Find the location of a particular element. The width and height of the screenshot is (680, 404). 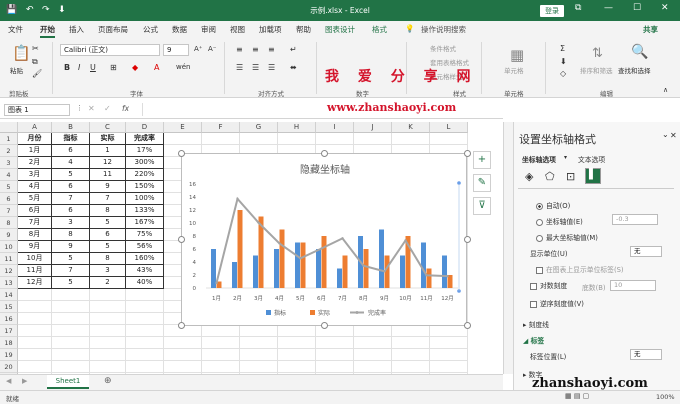

table-cell: 133% is located at coordinates (145, 211).